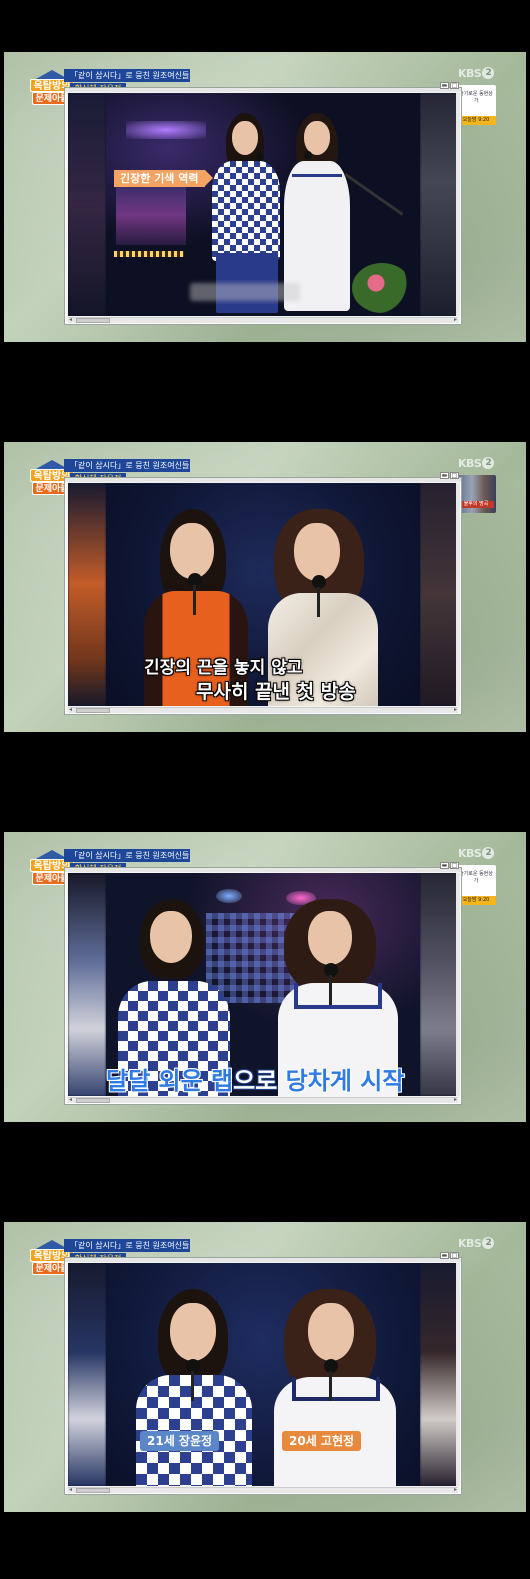 Image resolution: width=530 pixels, height=1579 pixels. I want to click on caption-tag: 긴장한 기색 역력, so click(163, 178).